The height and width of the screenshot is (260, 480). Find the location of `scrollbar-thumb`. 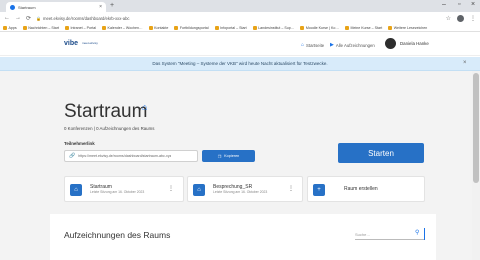

scrollbar-thumb is located at coordinates (476, 128).